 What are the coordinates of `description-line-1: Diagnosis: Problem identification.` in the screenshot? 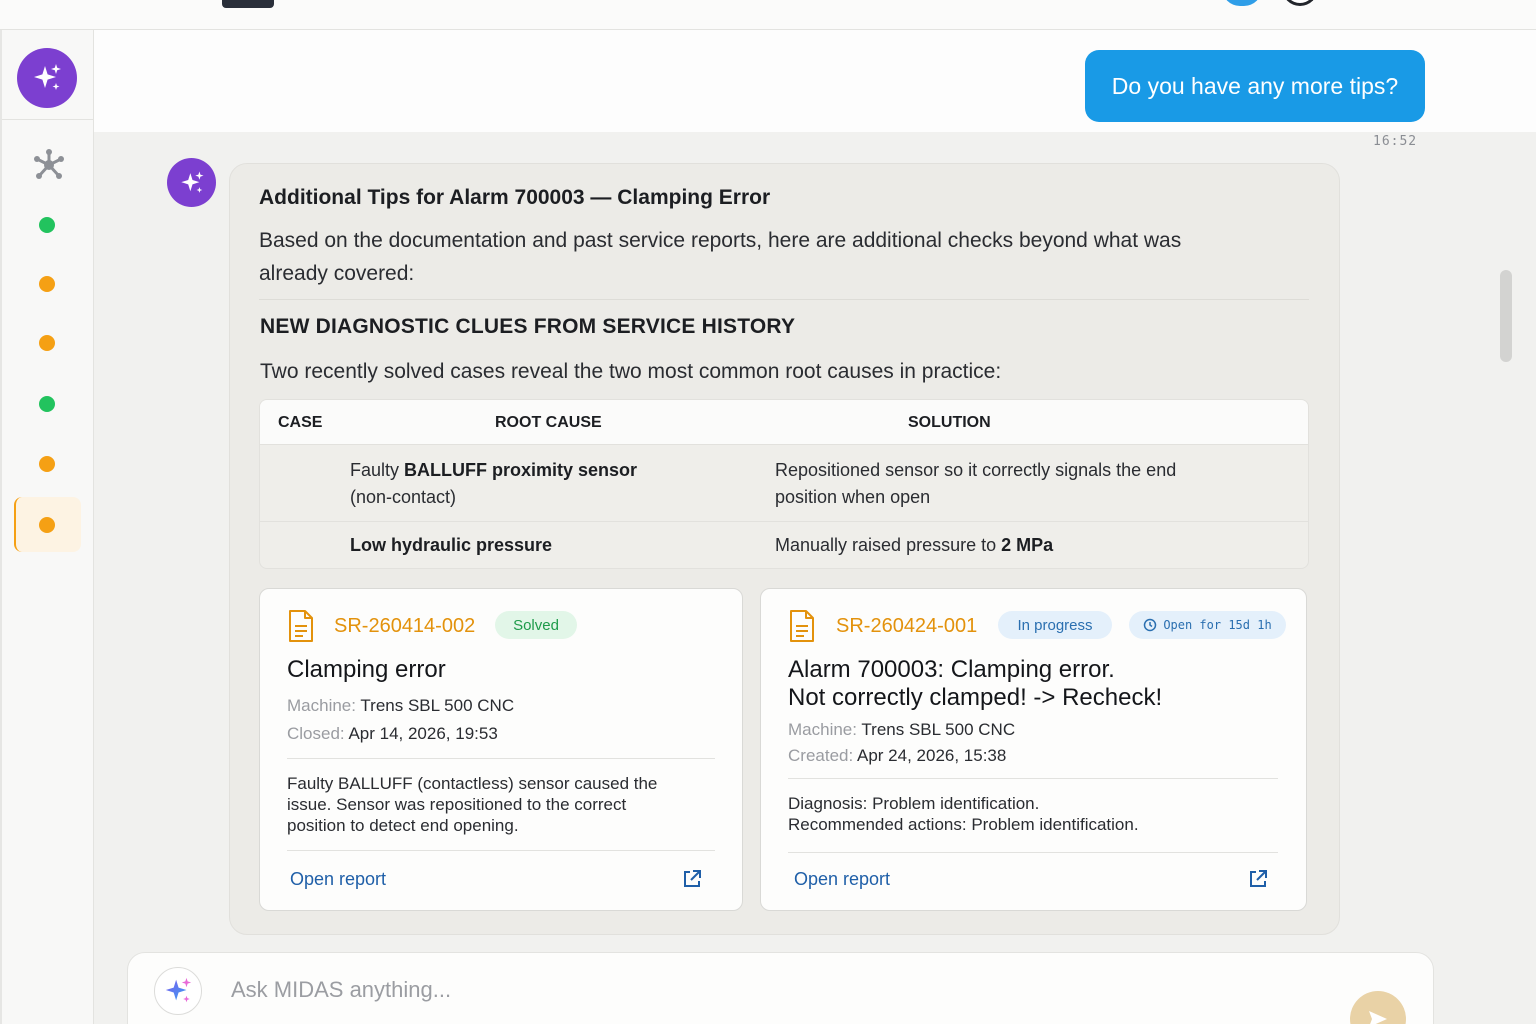 It's located at (914, 803).